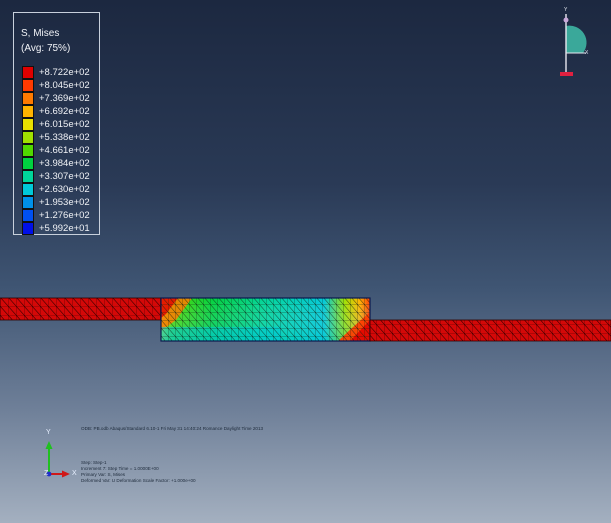  Describe the element at coordinates (64, 189) in the screenshot. I see `legend-value: +2.630e+02` at that location.